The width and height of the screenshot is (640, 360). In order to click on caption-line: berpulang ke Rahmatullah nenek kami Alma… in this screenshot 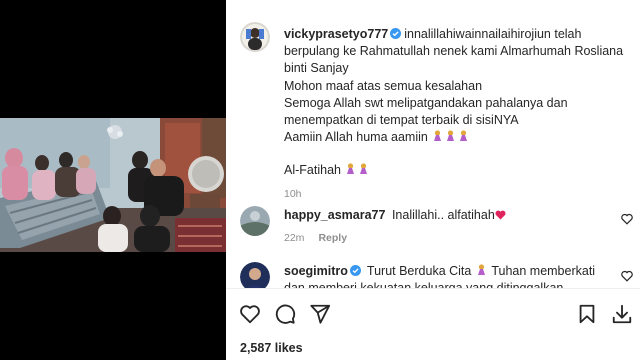, I will do `click(454, 51)`.